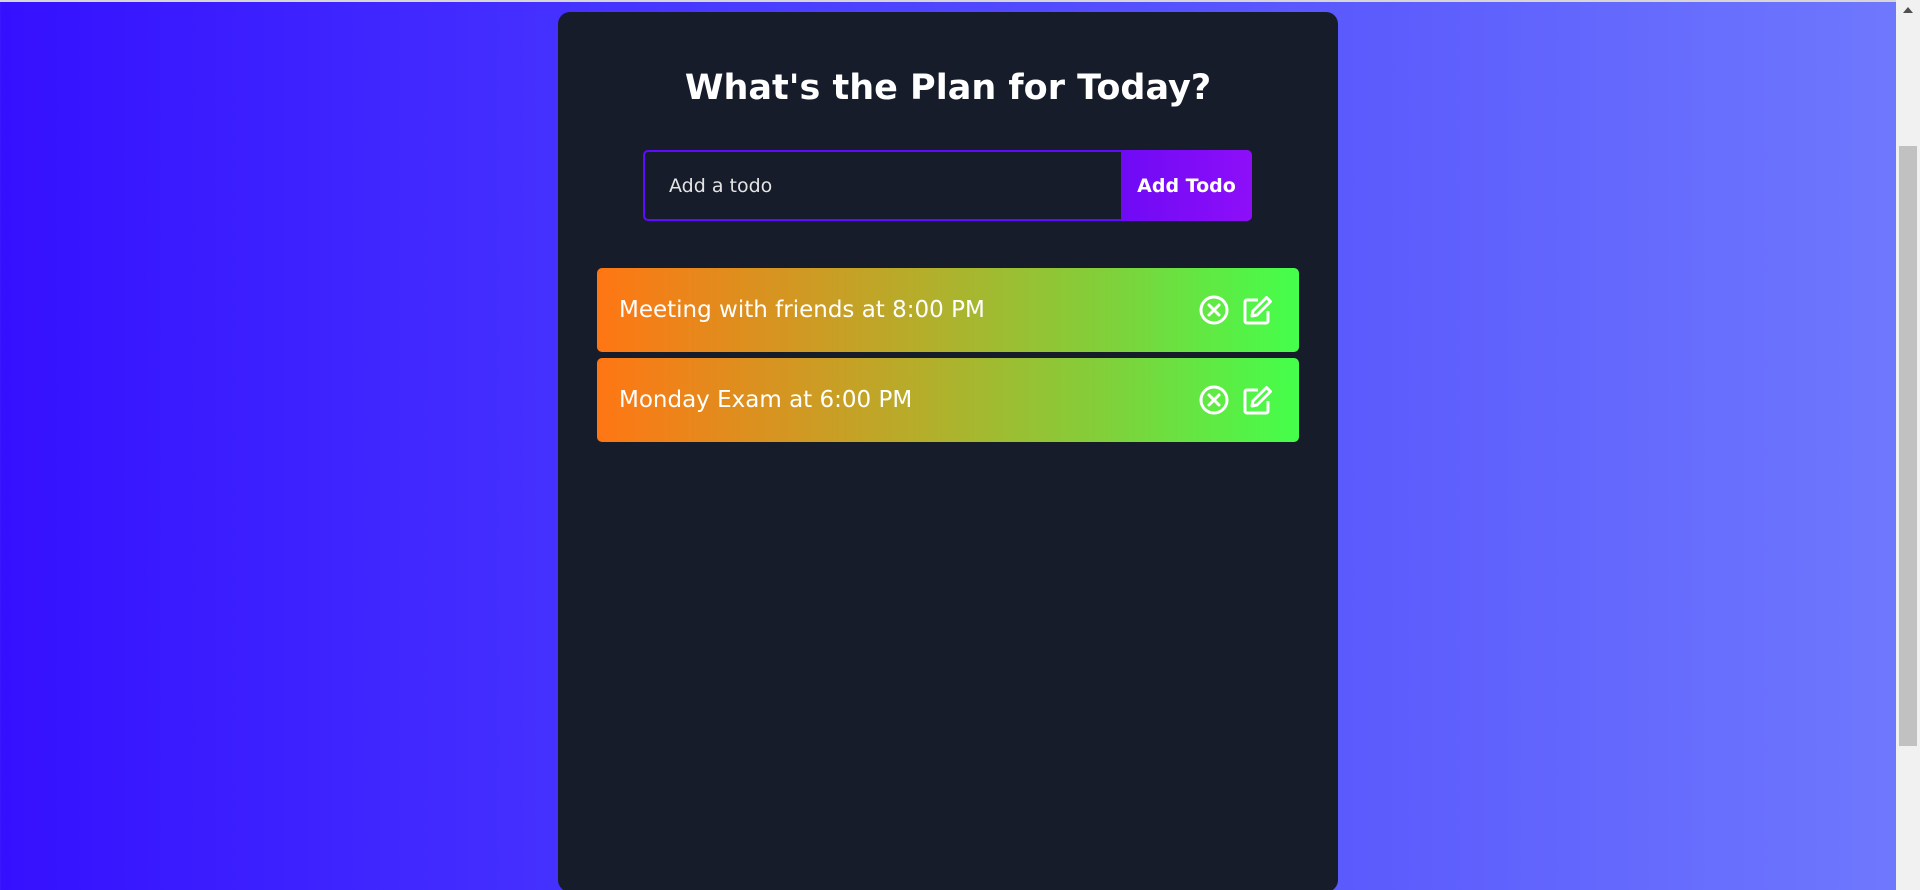  I want to click on add-todo-button: Add Todo, so click(1186, 185).